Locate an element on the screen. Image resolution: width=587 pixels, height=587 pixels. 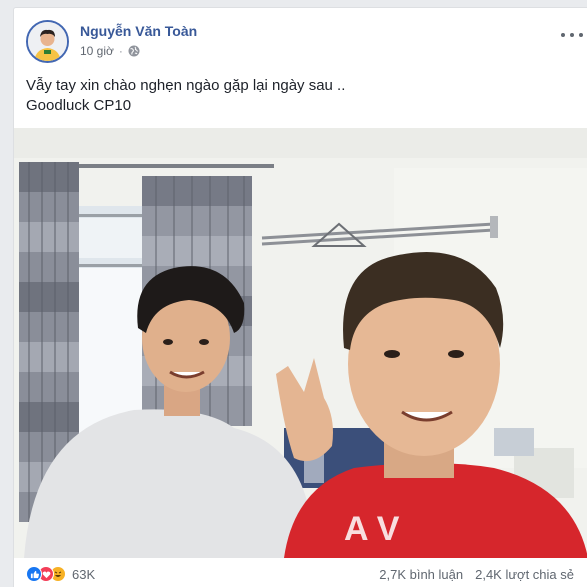
post-meta: 10 giờ · is located at coordinates (110, 51).